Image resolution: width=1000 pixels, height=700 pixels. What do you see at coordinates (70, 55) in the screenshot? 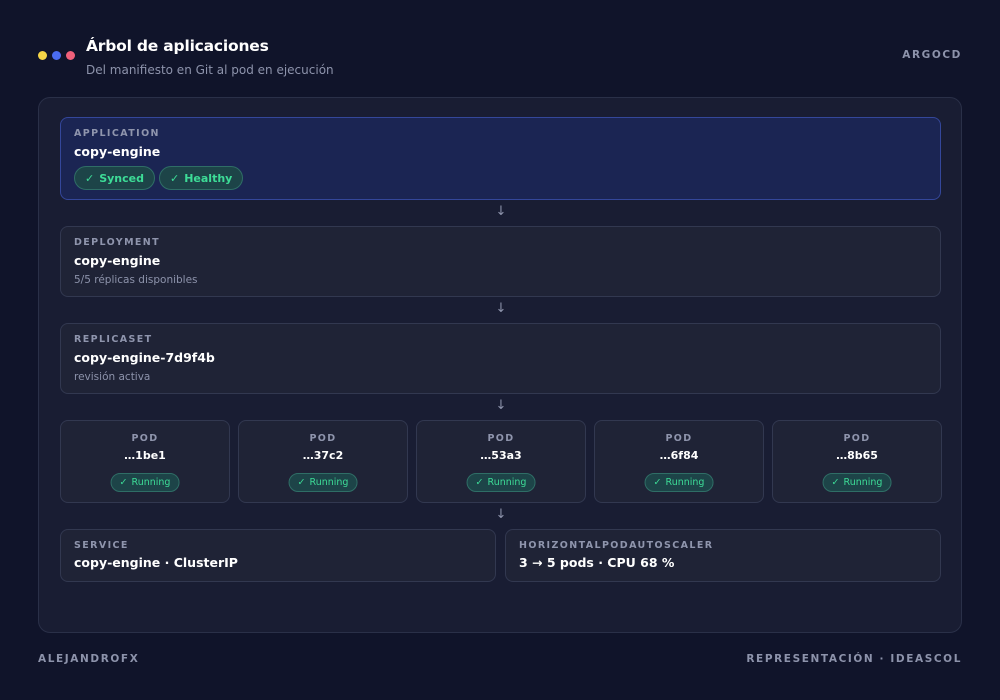
I see `dot-pink-icon` at bounding box center [70, 55].